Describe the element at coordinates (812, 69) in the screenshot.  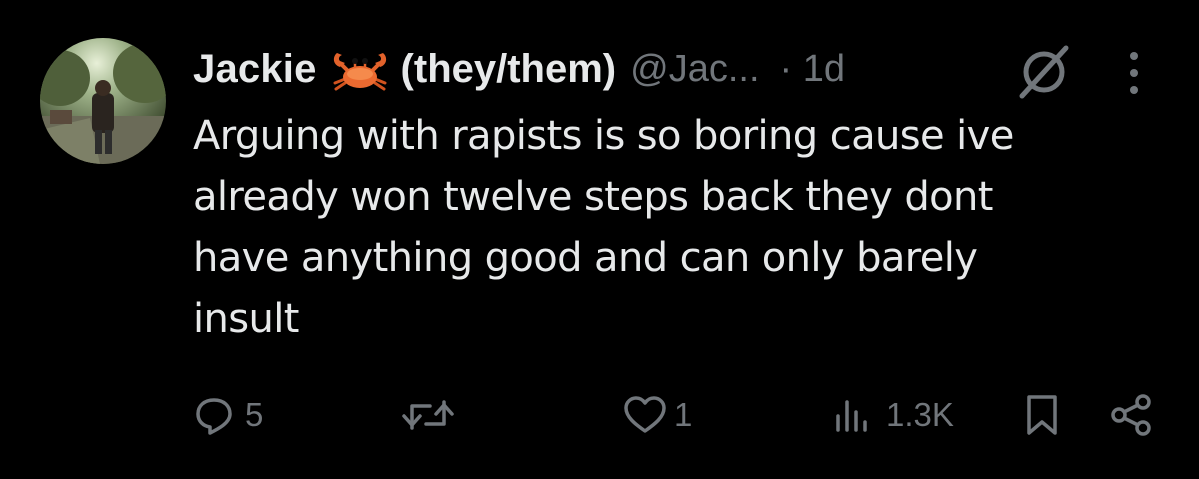
I see `timestamp: · 1d` at that location.